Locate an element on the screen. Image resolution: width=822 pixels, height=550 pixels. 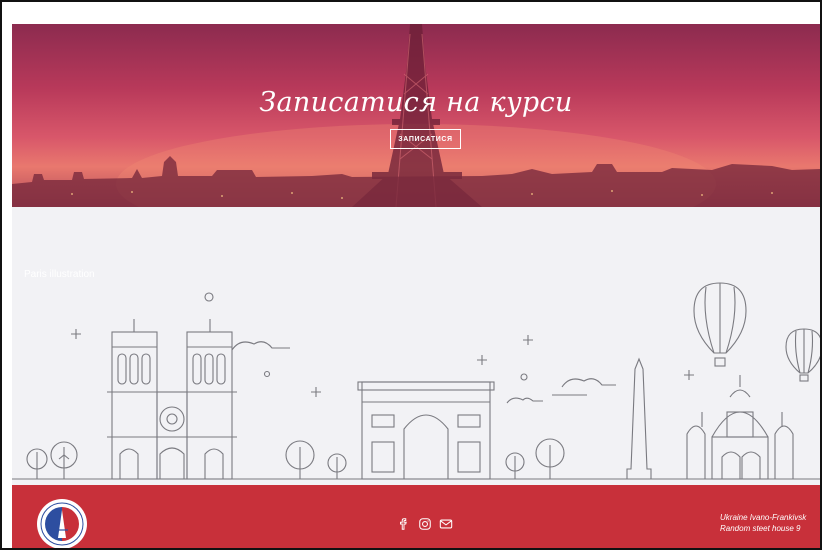
sacre-coeur-outline is located at coordinates (740, 427).